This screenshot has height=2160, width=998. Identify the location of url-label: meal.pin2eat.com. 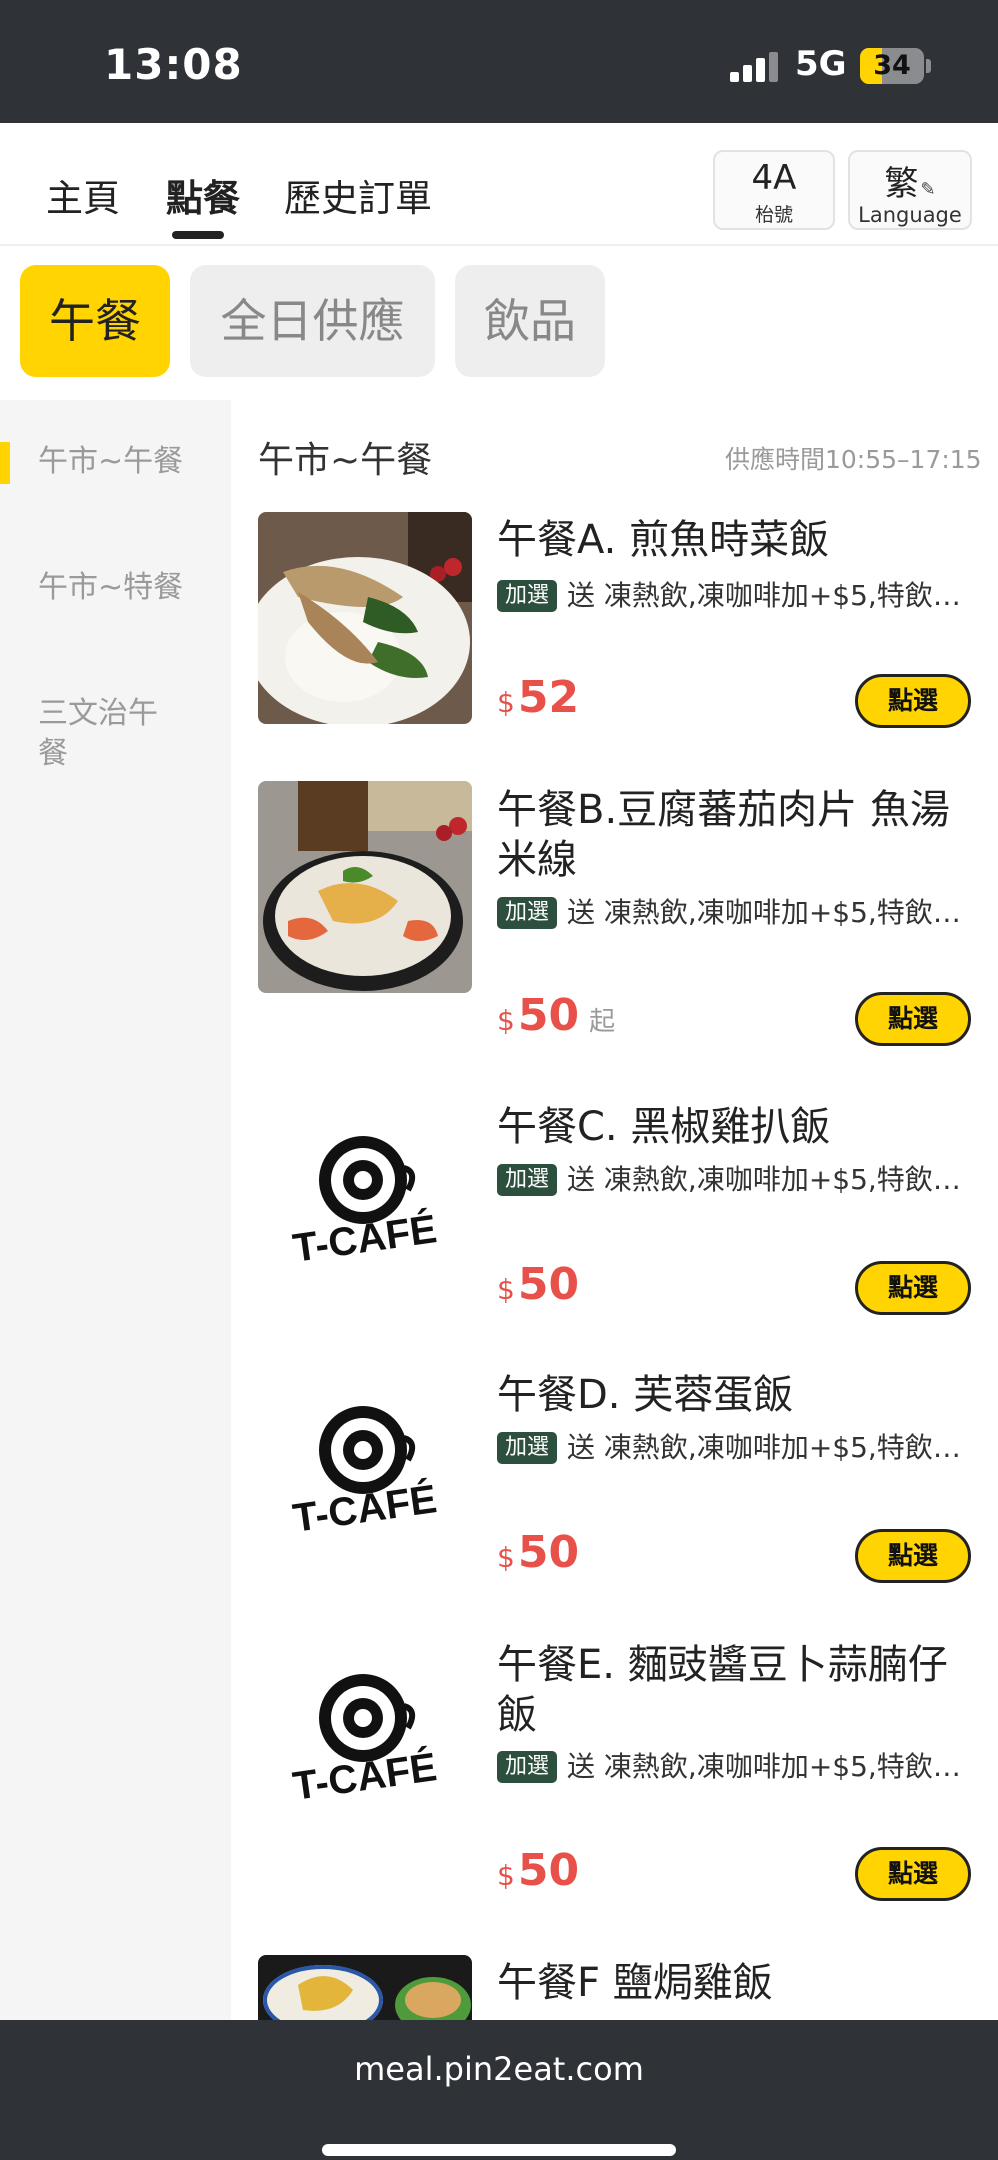
(499, 2069).